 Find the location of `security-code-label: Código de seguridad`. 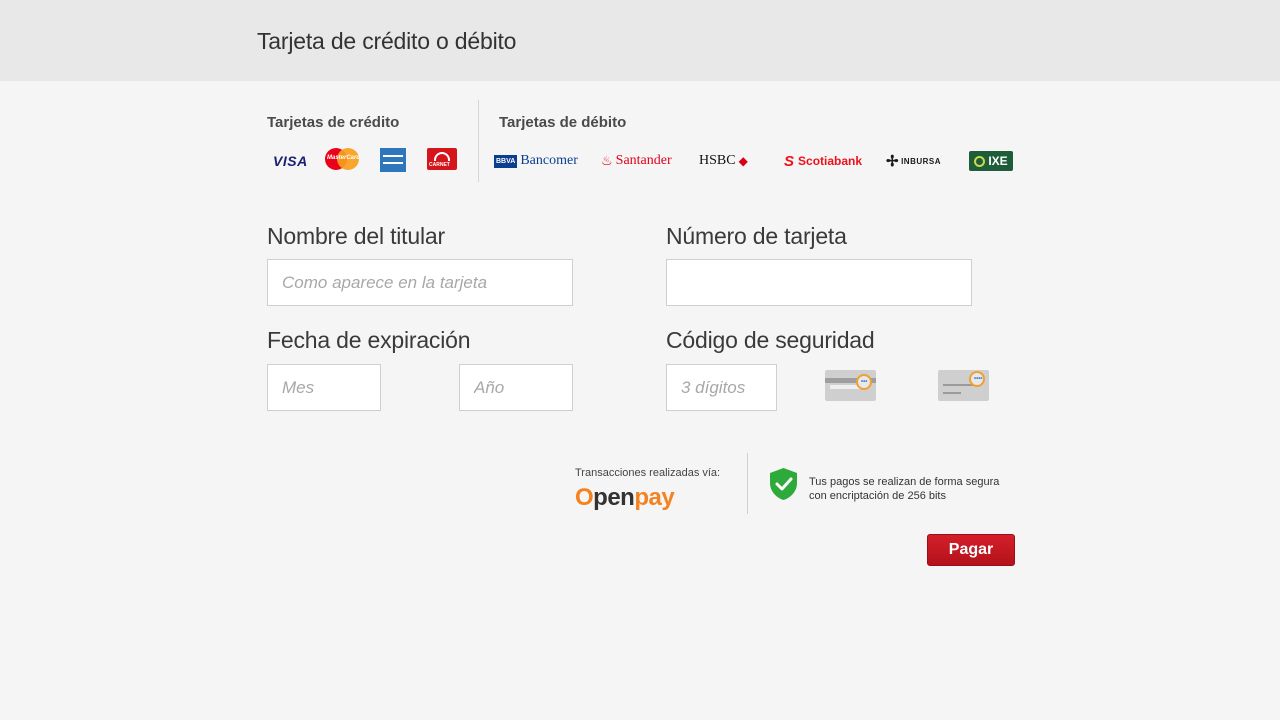

security-code-label: Código de seguridad is located at coordinates (770, 340).